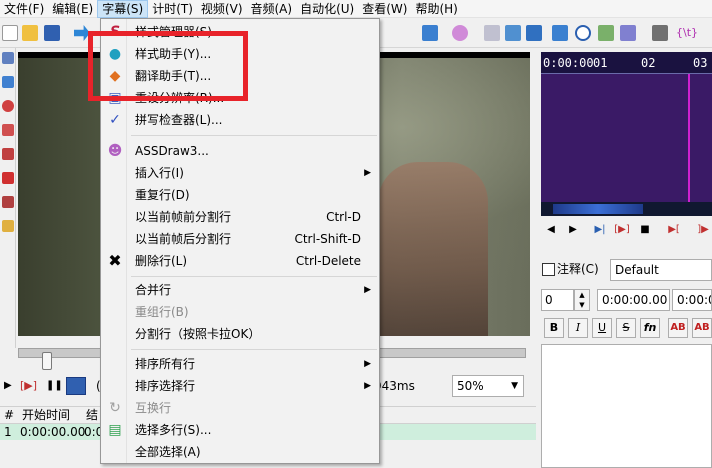  Describe the element at coordinates (240, 452) in the screenshot. I see `menu-item-select-all: 全部选择(A)` at that location.